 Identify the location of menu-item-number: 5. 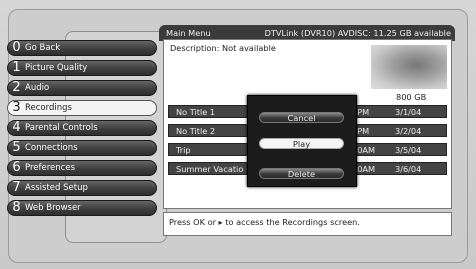
(16, 147).